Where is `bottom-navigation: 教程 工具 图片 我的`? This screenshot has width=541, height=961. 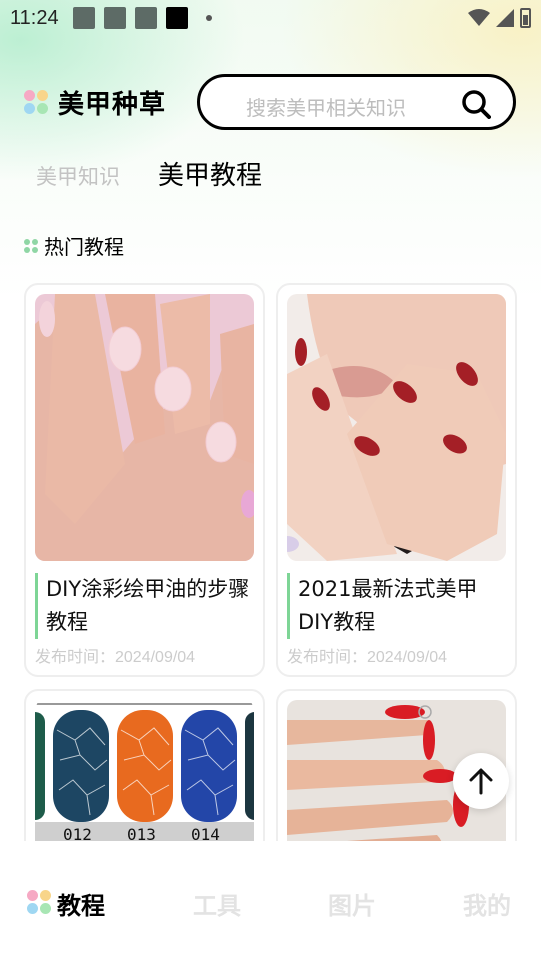 bottom-navigation: 教程 工具 图片 我的 is located at coordinates (270, 901).